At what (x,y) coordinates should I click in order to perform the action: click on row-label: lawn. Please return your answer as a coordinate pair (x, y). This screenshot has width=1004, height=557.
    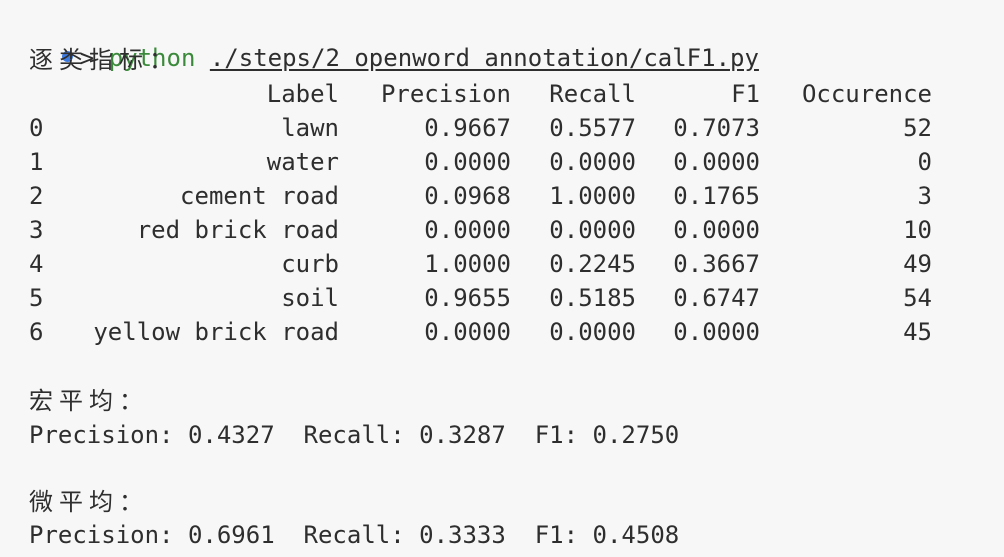
    Looking at the image, I should click on (310, 128).